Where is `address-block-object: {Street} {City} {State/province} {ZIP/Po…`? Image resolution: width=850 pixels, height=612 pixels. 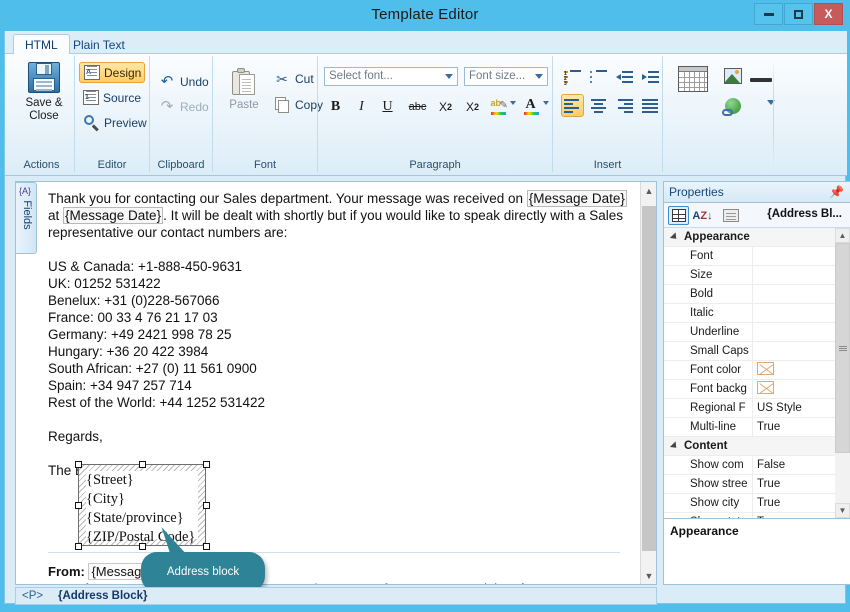
address-block-object: {Street} {City} {State/province} {ZIP/Po… is located at coordinates (142, 505).